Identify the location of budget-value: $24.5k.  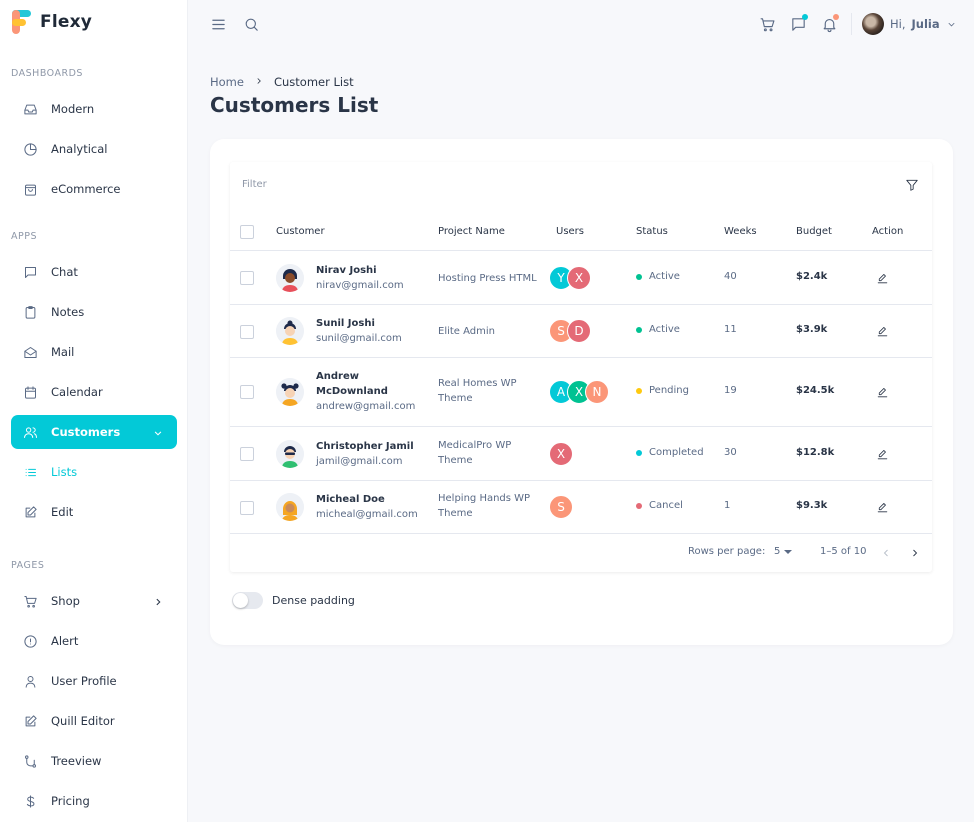
(815, 390).